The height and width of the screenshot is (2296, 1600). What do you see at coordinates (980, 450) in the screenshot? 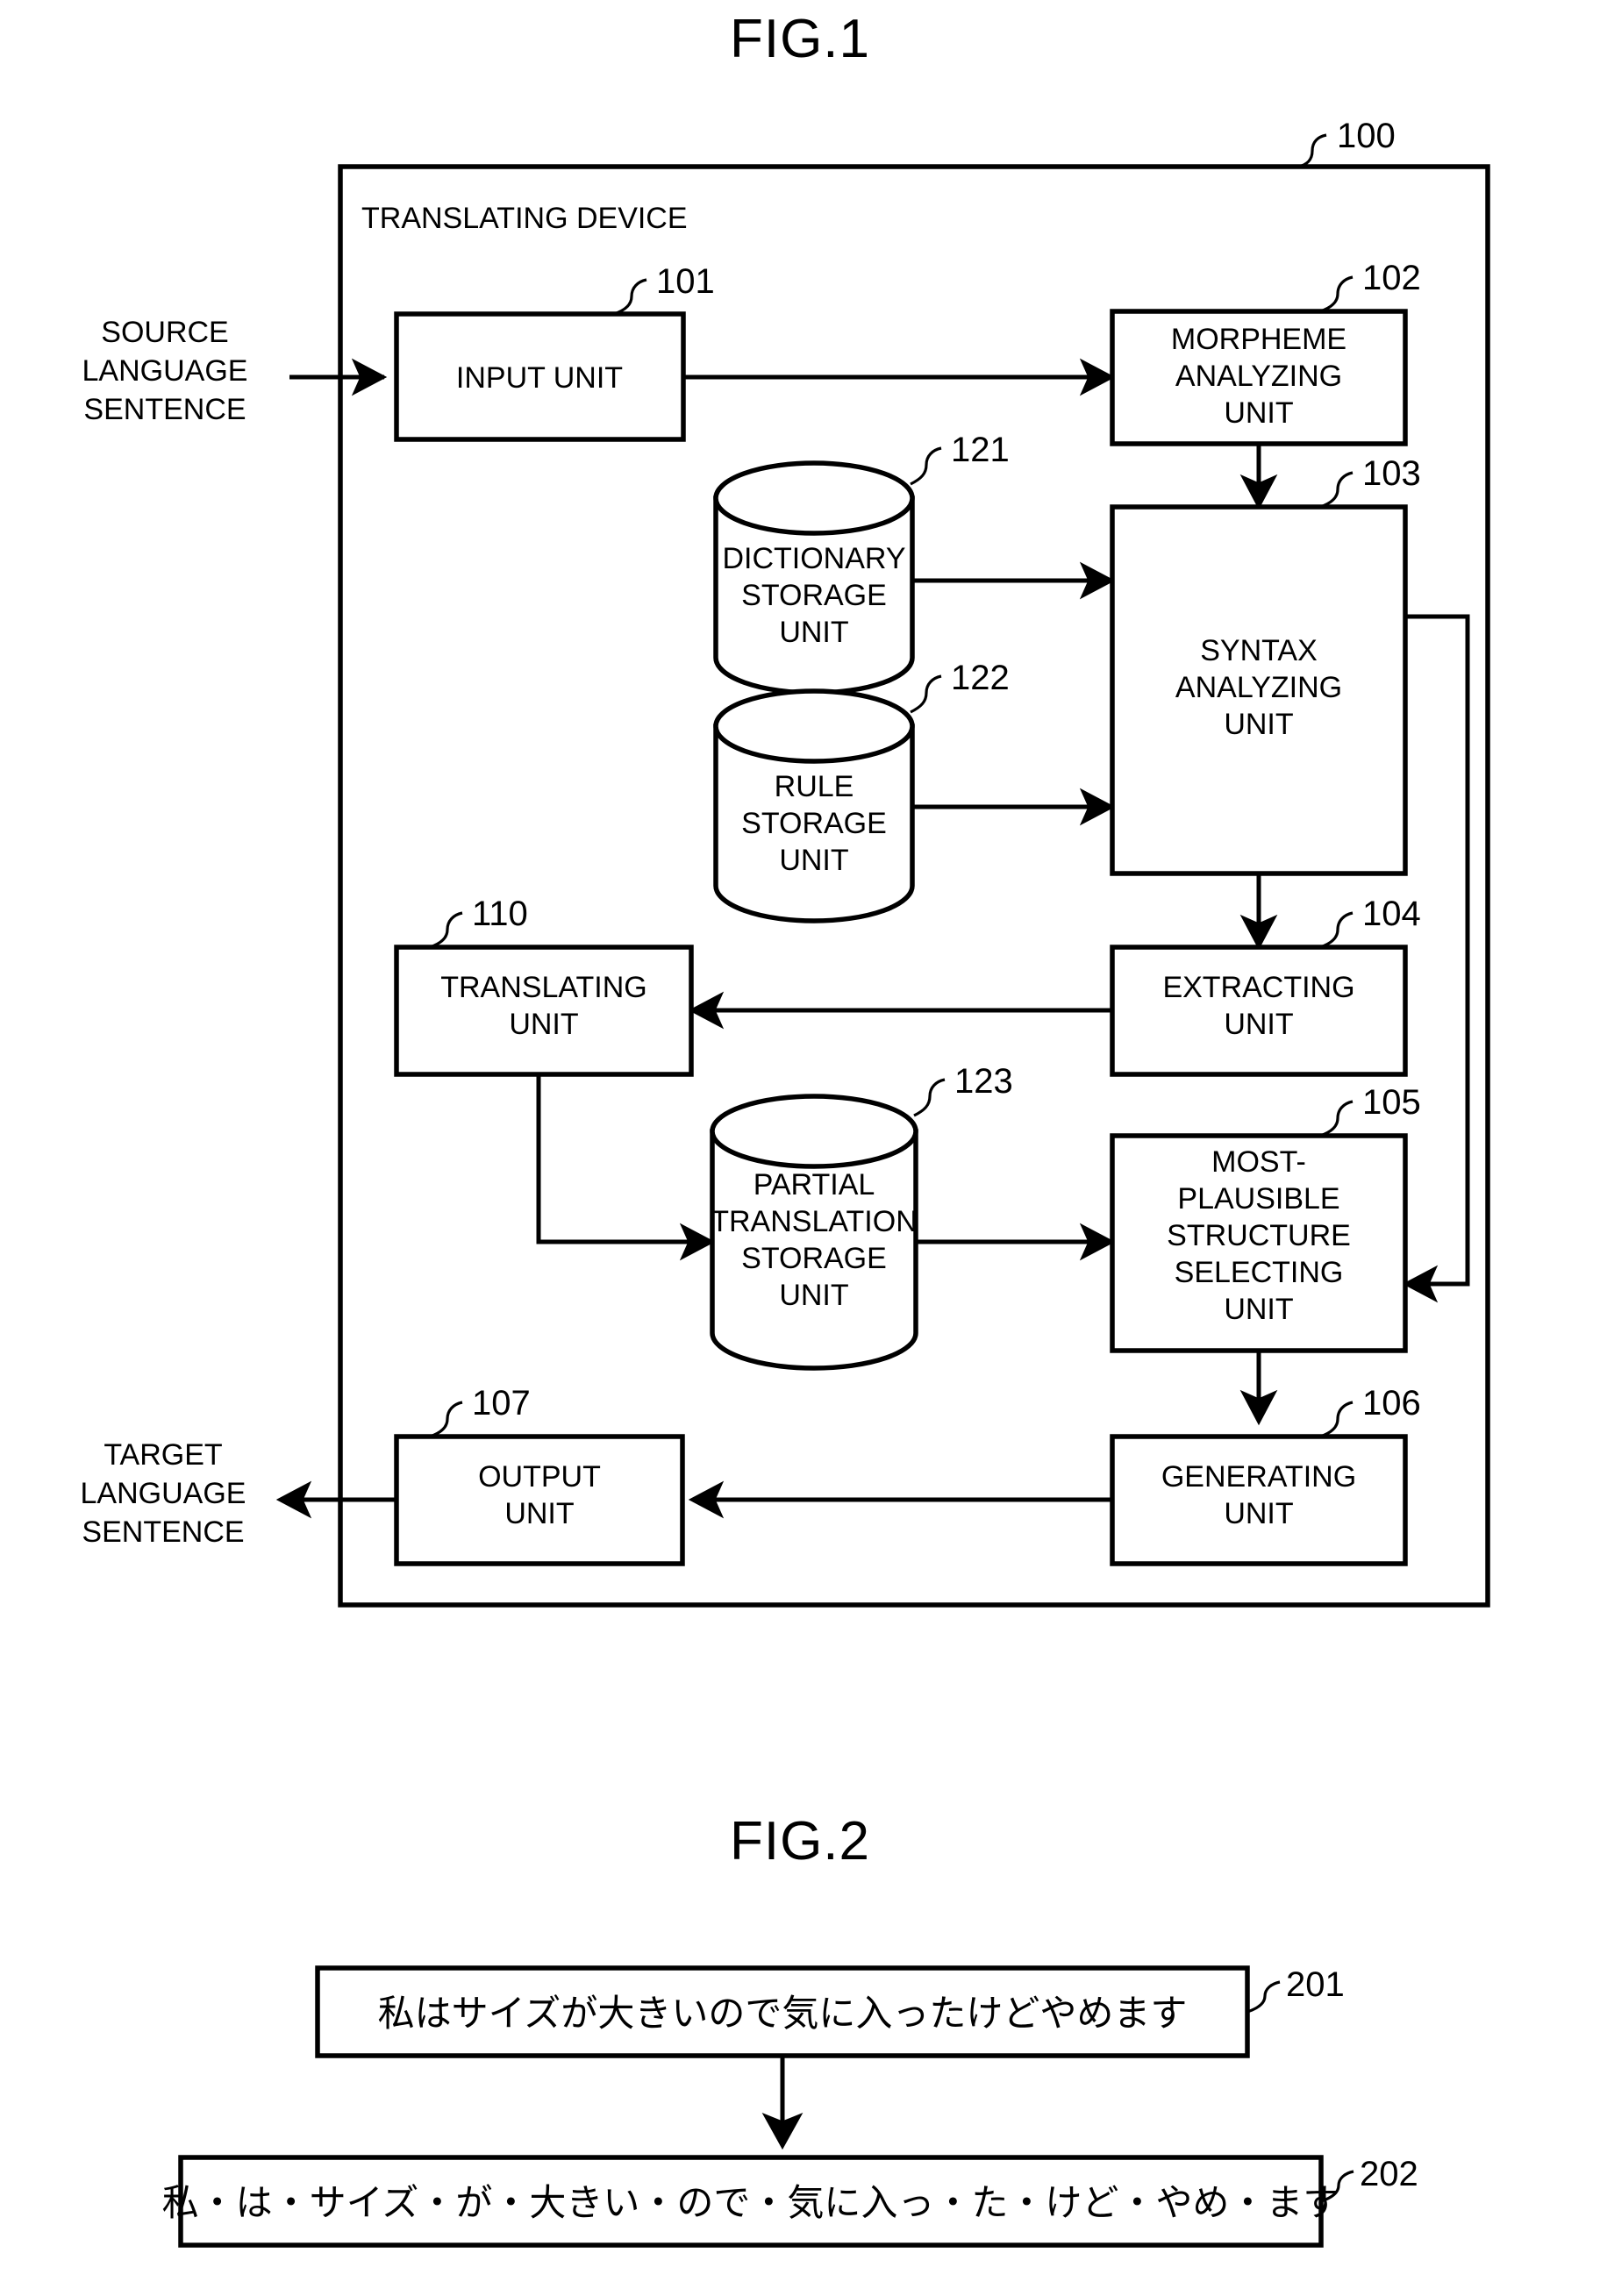
I see `ref-121: 121` at bounding box center [980, 450].